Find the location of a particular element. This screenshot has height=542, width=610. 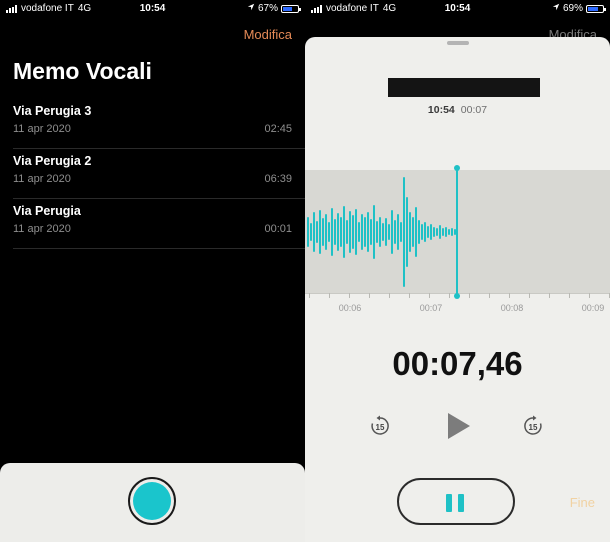

record-button is located at coordinates (152, 501).